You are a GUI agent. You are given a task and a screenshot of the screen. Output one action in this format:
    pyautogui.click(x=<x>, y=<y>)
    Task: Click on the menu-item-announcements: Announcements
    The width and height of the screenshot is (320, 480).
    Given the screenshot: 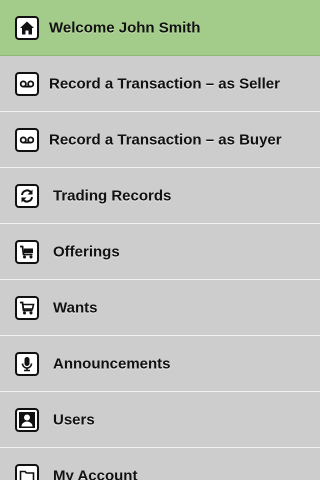 What is the action you would take?
    pyautogui.click(x=160, y=364)
    